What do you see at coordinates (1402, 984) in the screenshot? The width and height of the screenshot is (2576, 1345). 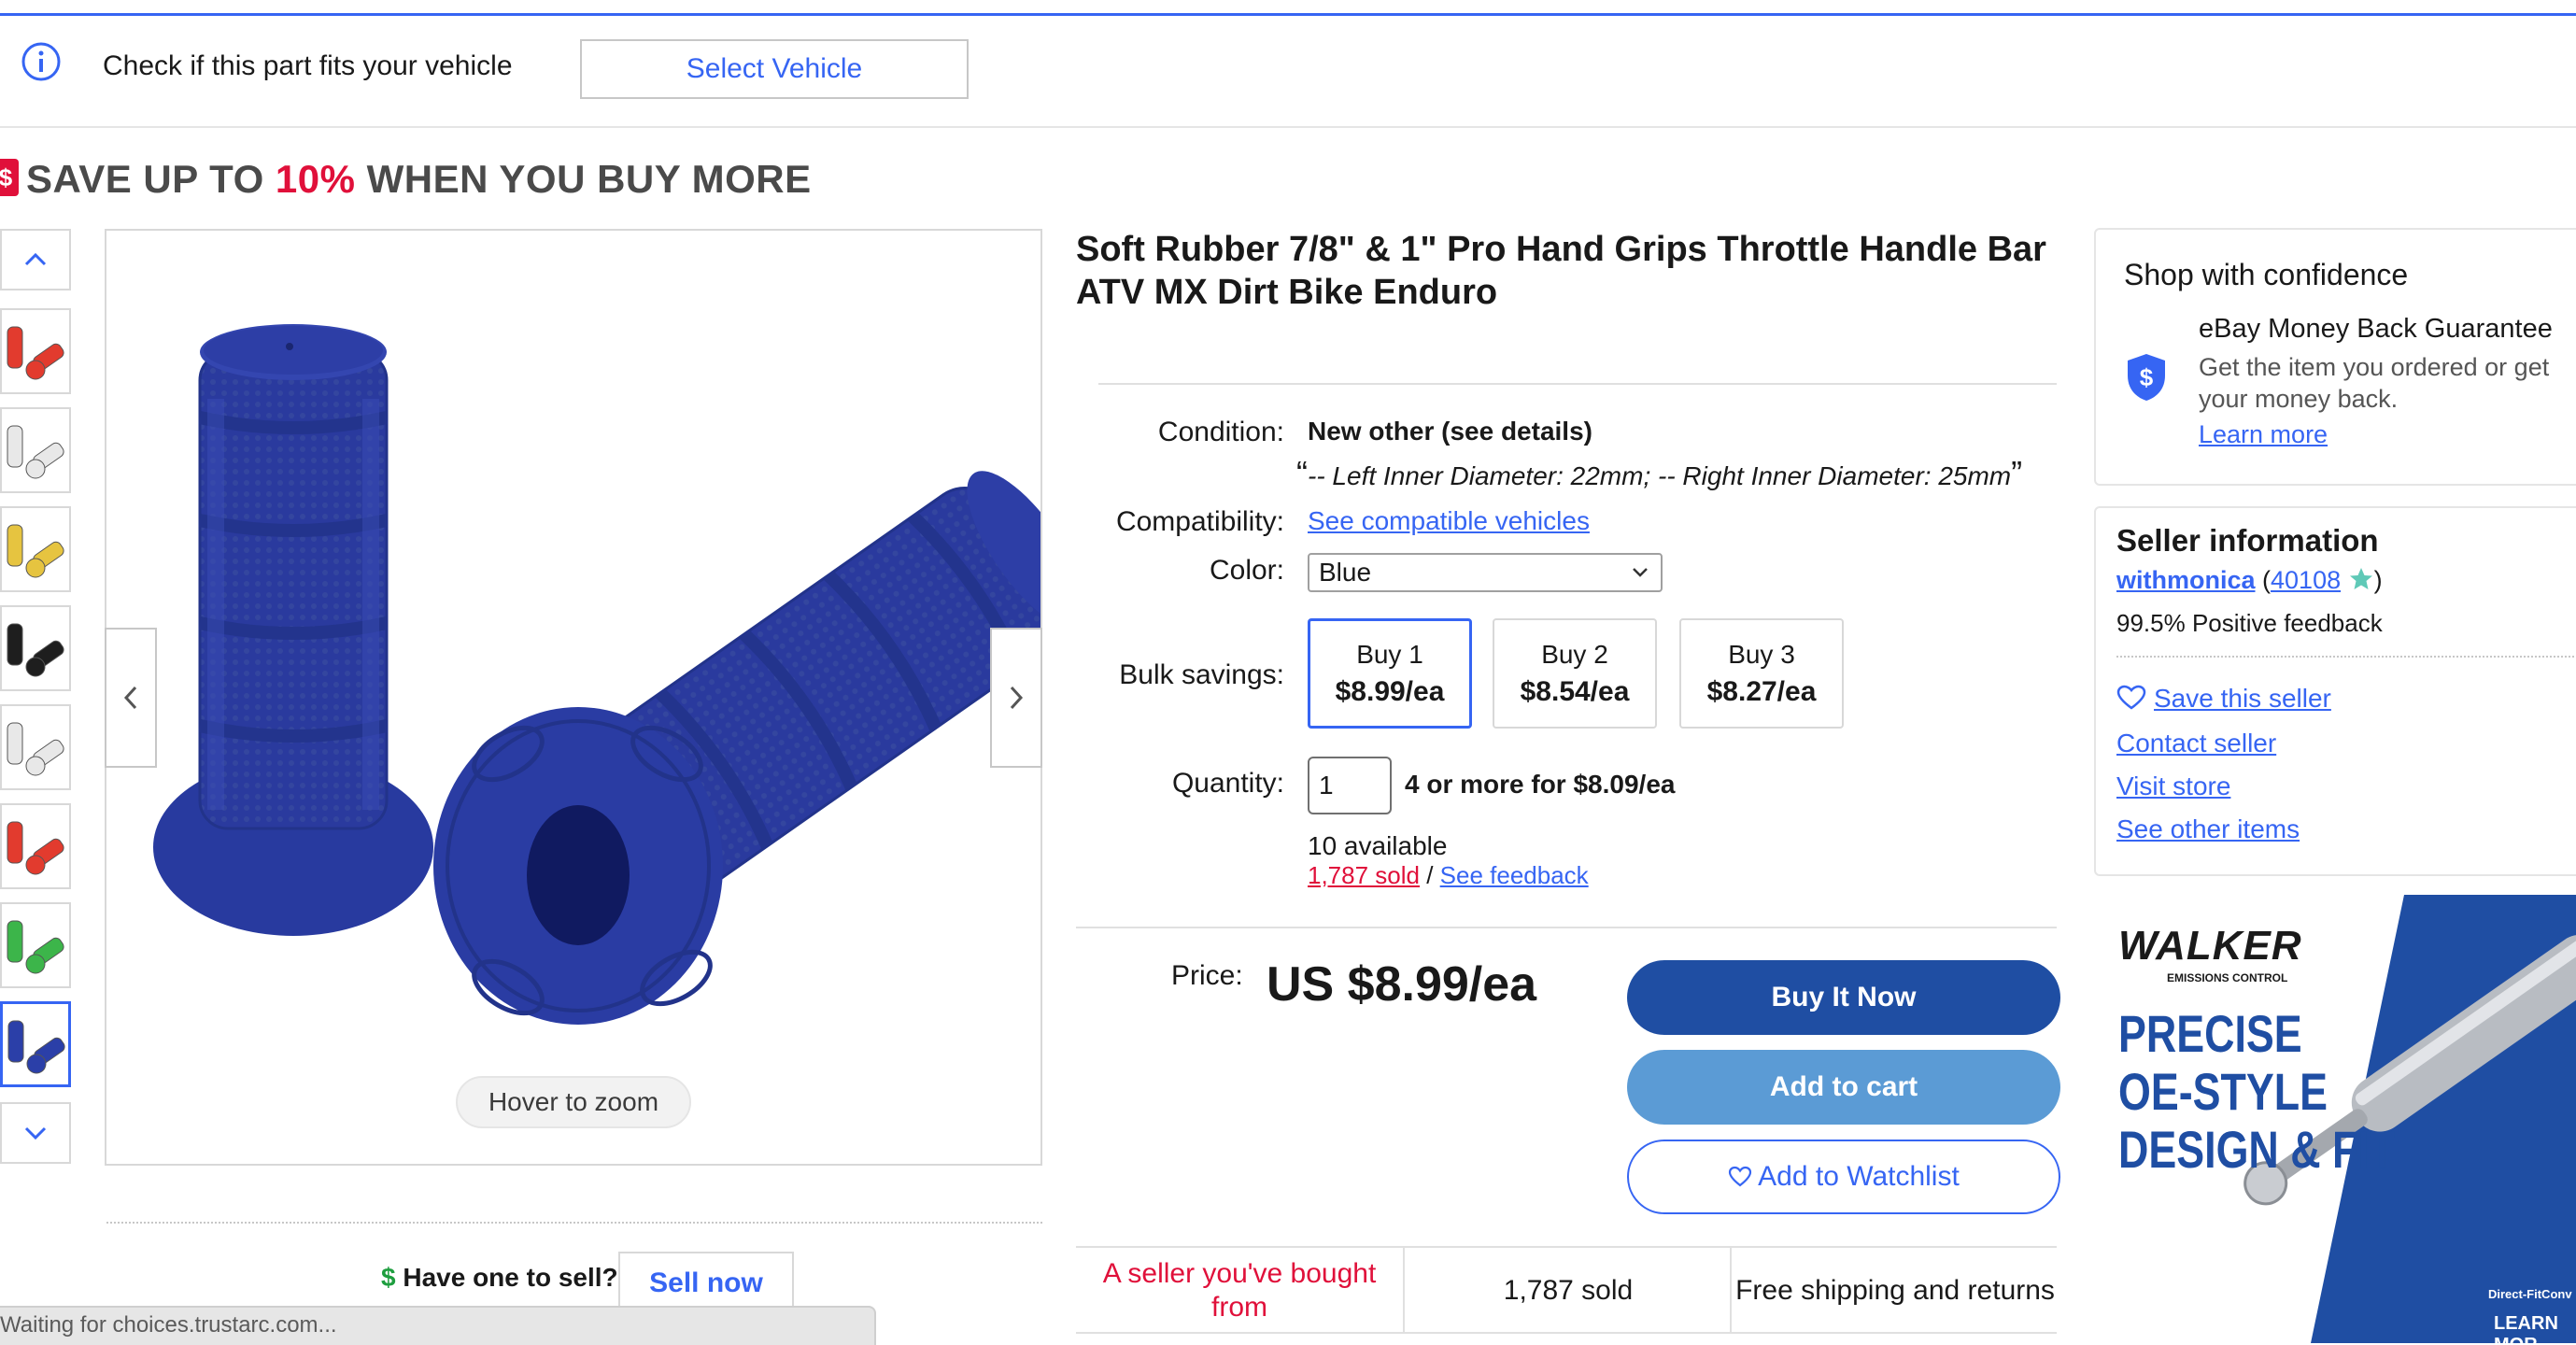 I see `price-value: US $8.99/ea` at bounding box center [1402, 984].